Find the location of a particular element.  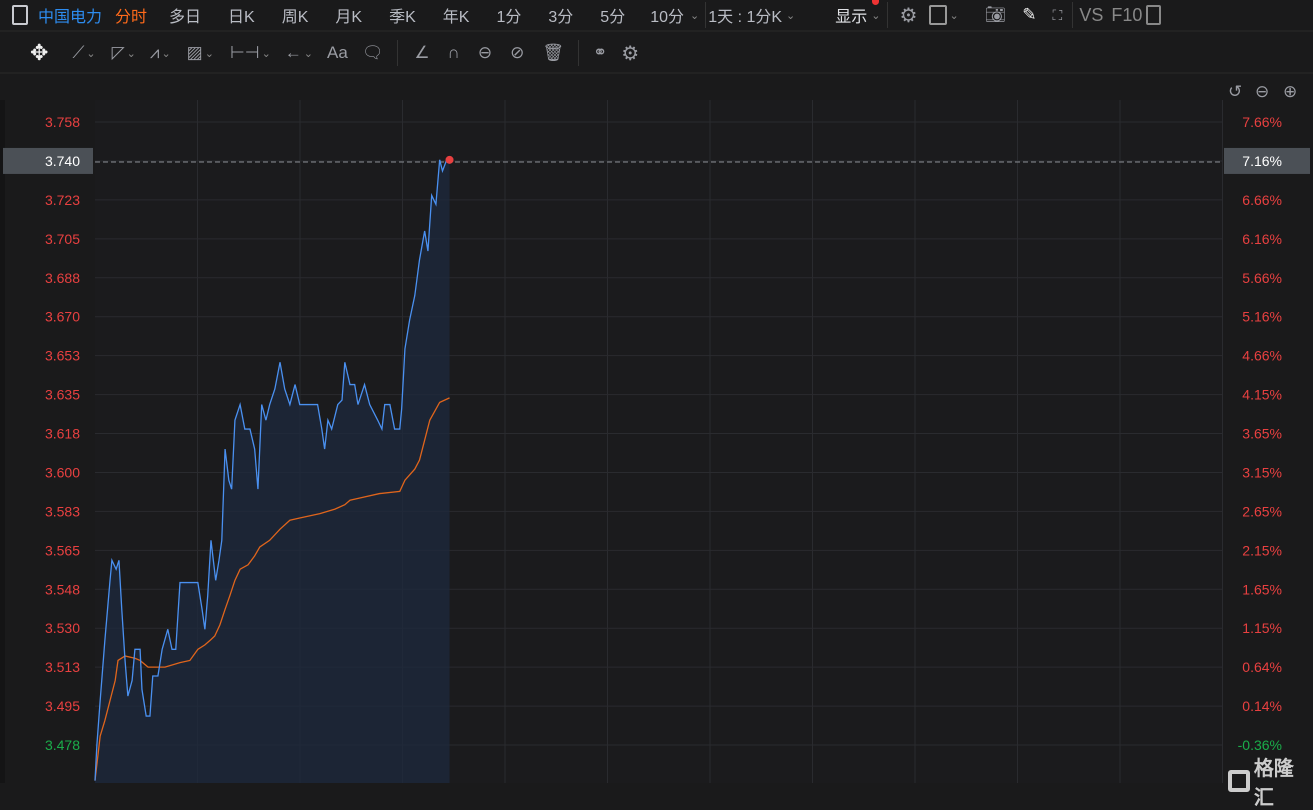

logo-watermark: 格隆汇 is located at coordinates (1270, 781).